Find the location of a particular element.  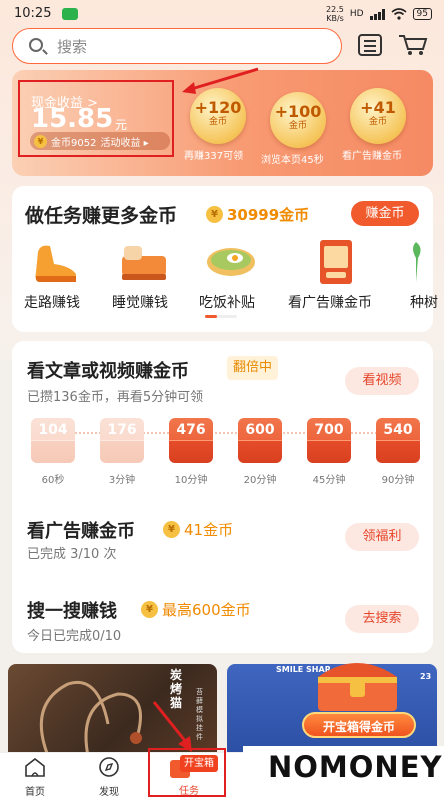

compass-icon is located at coordinates (109, 767).